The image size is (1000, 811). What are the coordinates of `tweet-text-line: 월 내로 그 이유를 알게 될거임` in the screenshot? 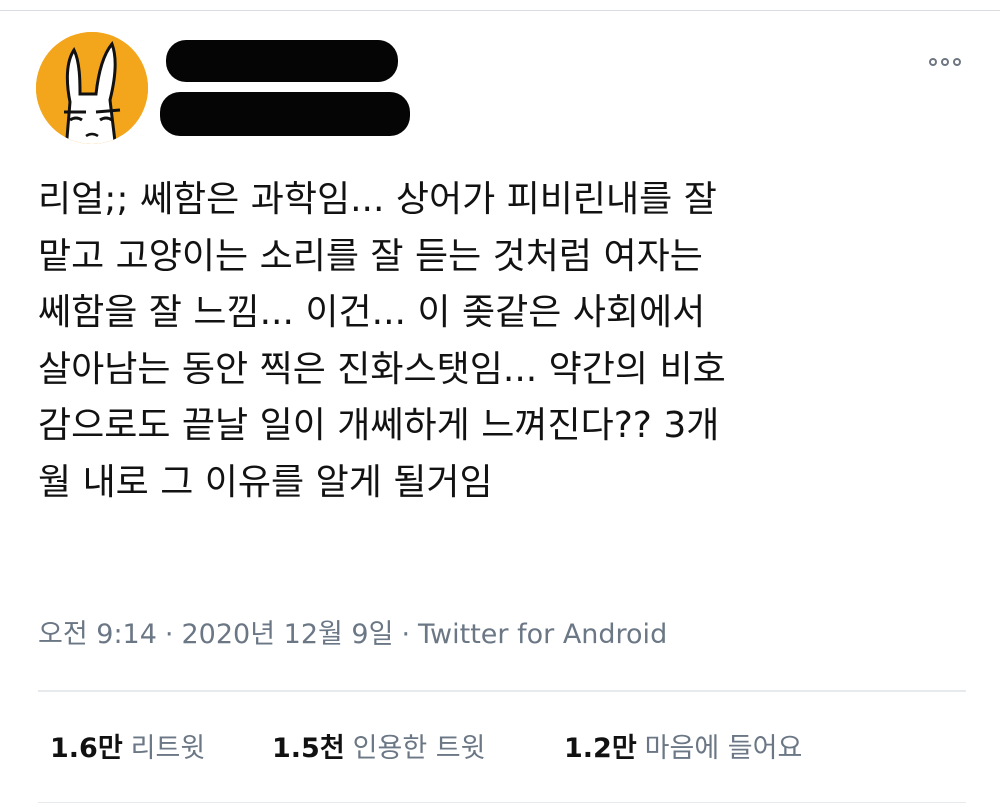 It's located at (265, 482).